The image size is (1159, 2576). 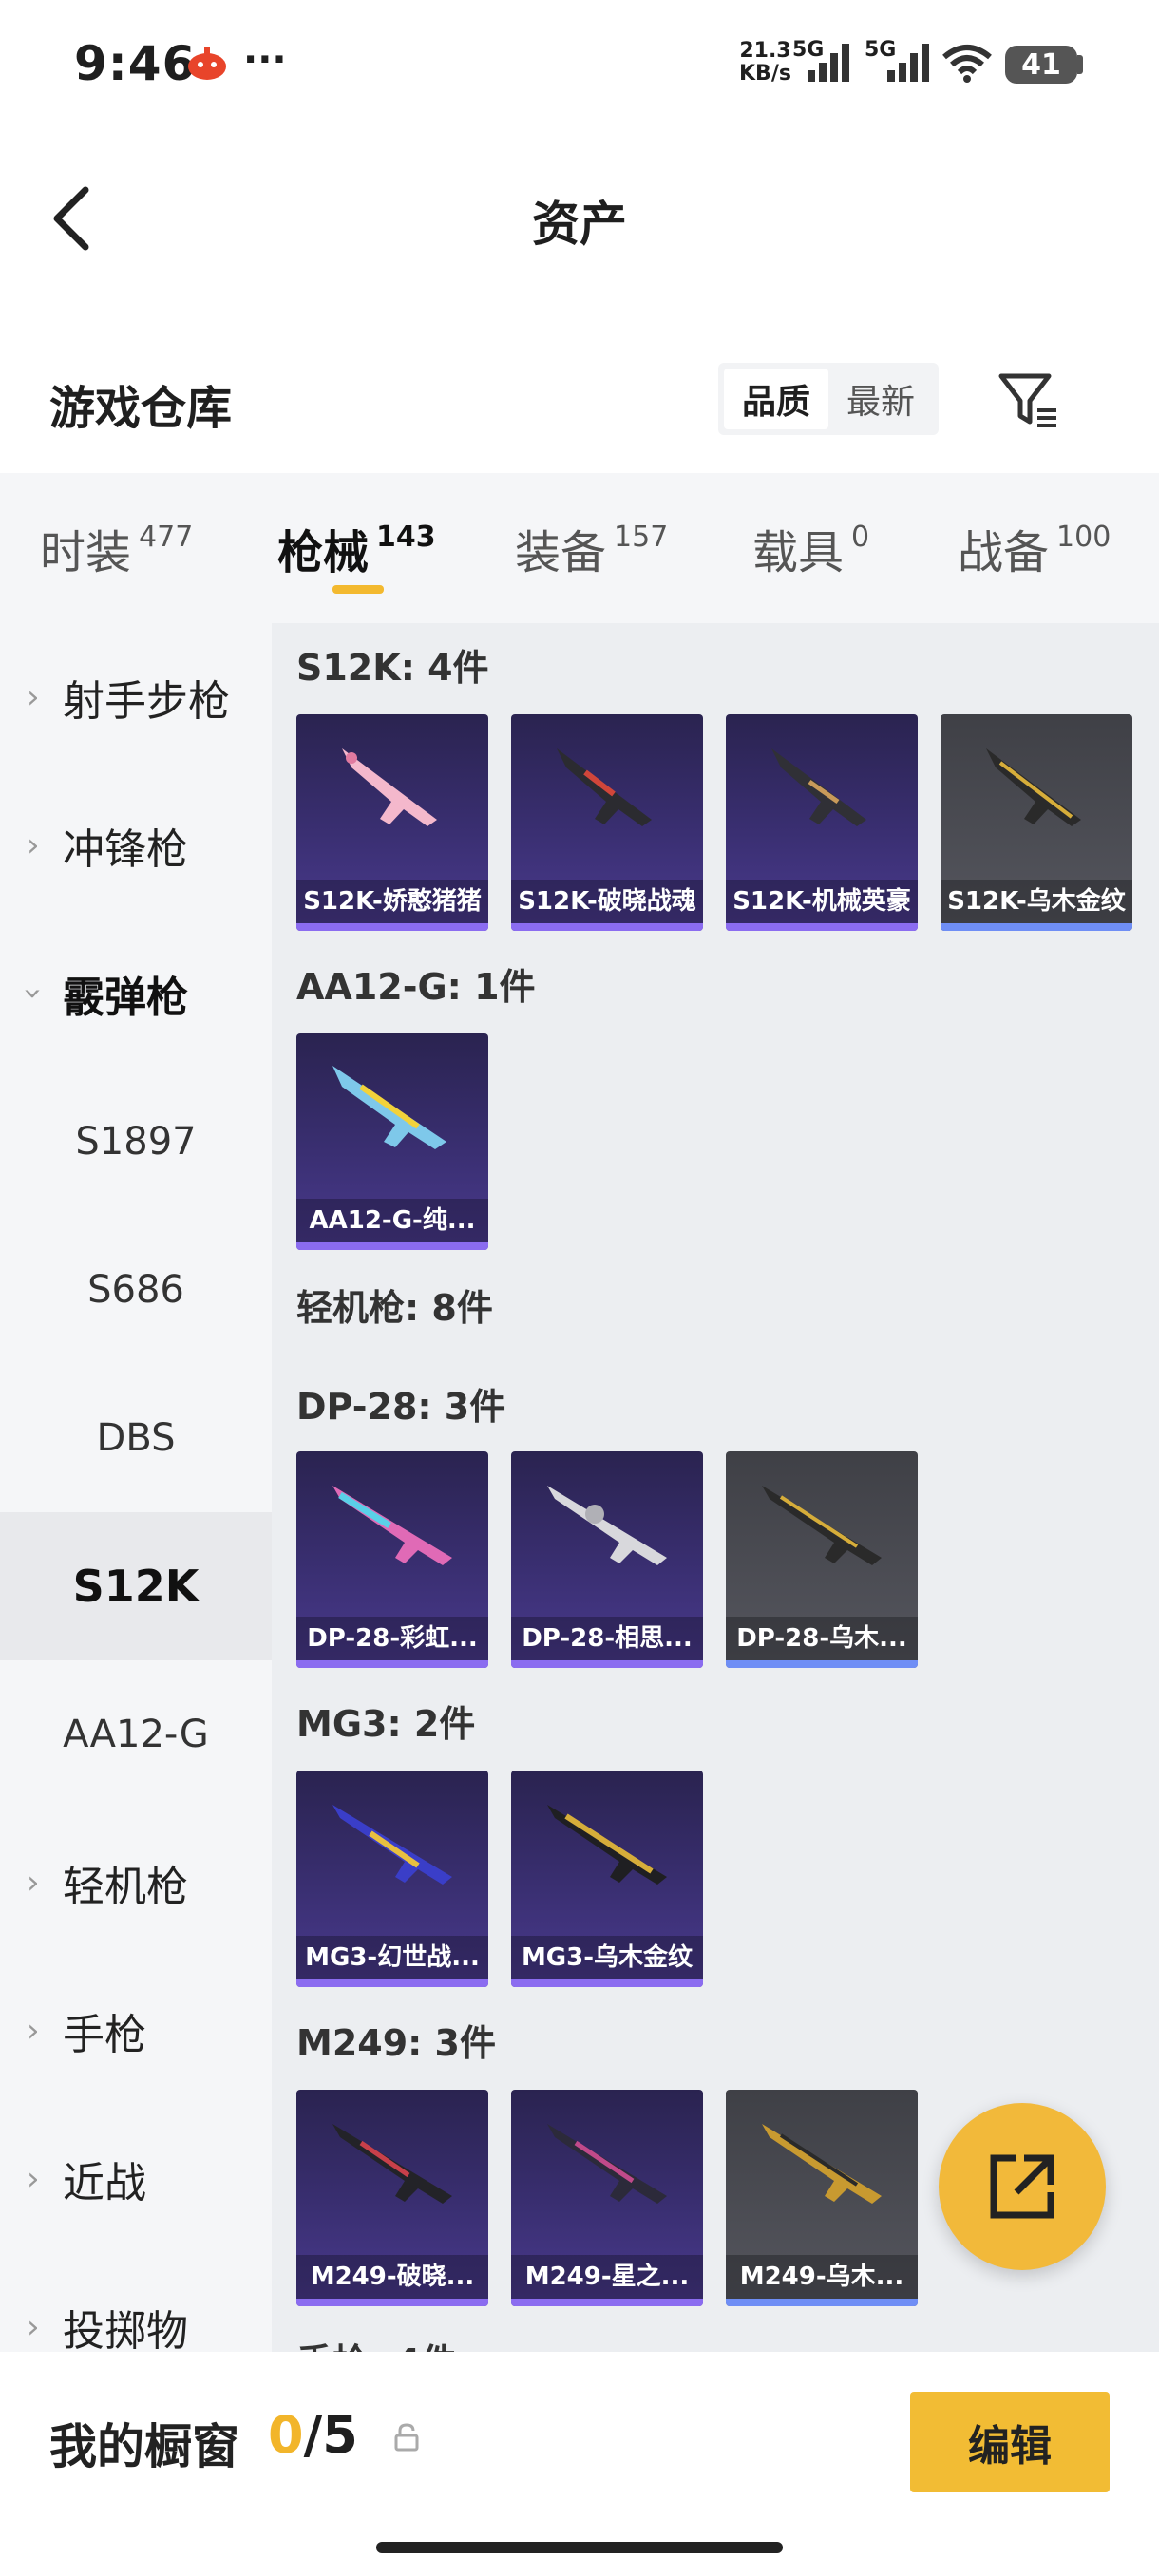 I want to click on tab-vehicles: 载具 0, so click(x=810, y=548).